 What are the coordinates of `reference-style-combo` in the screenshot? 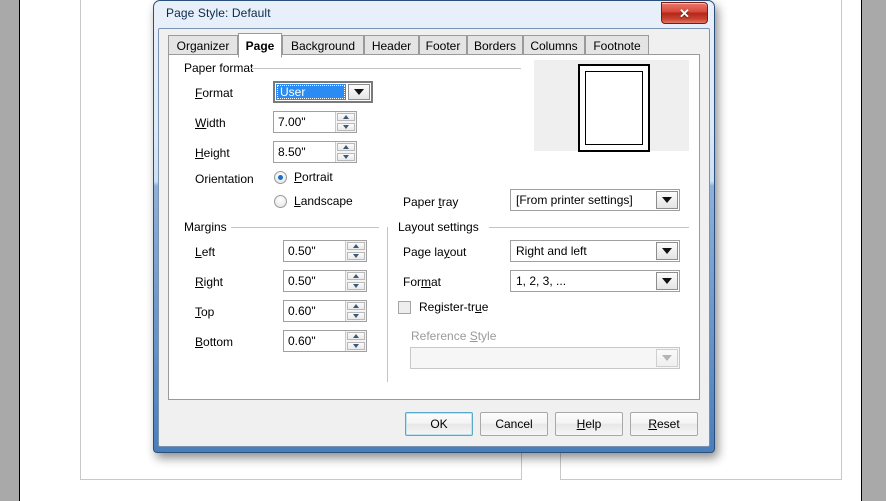 It's located at (545, 358).